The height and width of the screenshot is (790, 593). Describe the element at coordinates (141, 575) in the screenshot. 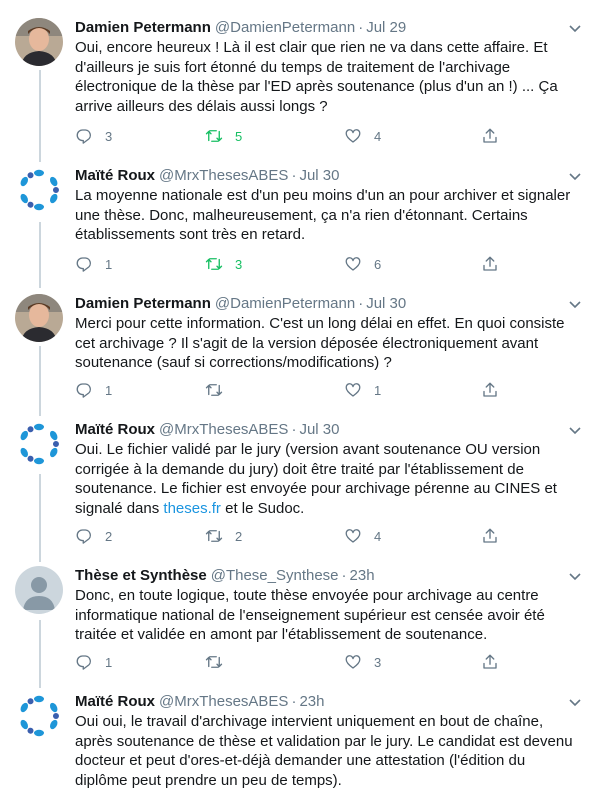

I see `author-name: Thèse et Synthèse` at that location.